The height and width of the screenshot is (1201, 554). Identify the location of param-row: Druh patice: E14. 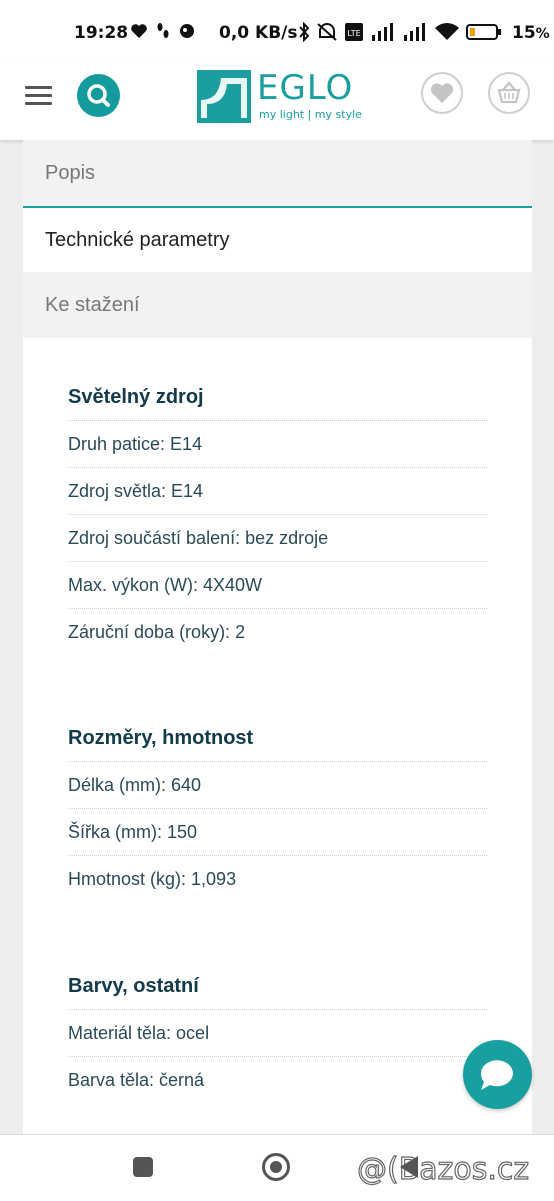
(277, 444).